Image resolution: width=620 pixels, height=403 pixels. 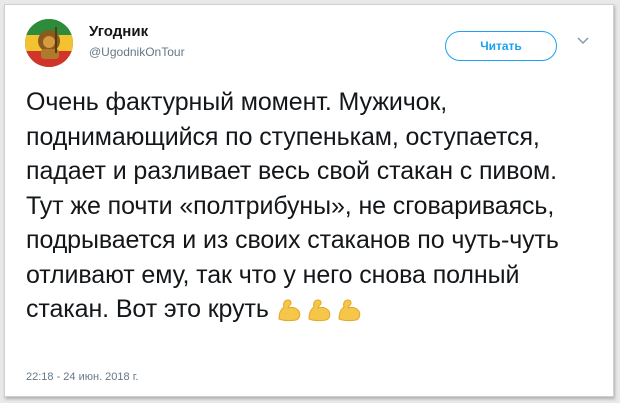 I want to click on lion-avatar-icon, so click(x=49, y=43).